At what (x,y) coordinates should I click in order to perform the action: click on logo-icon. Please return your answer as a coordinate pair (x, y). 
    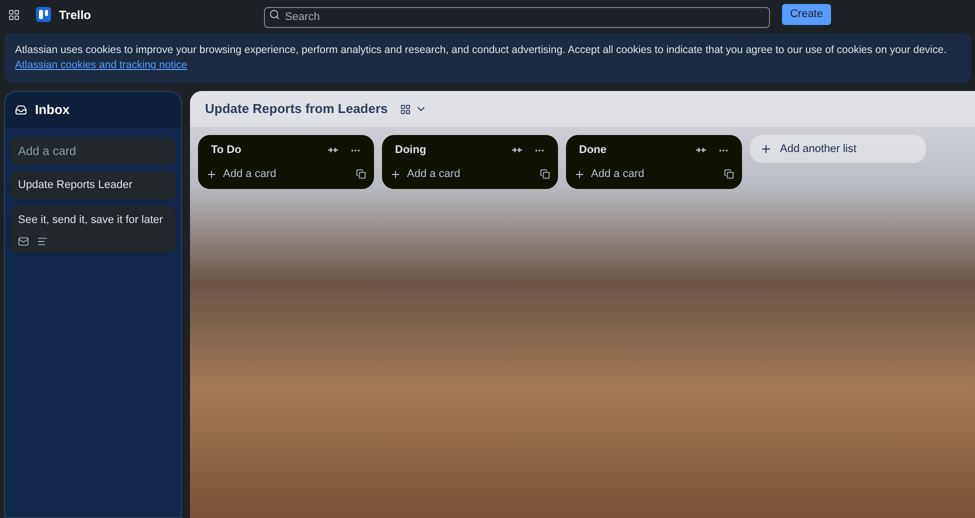
    Looking at the image, I should click on (43, 14).